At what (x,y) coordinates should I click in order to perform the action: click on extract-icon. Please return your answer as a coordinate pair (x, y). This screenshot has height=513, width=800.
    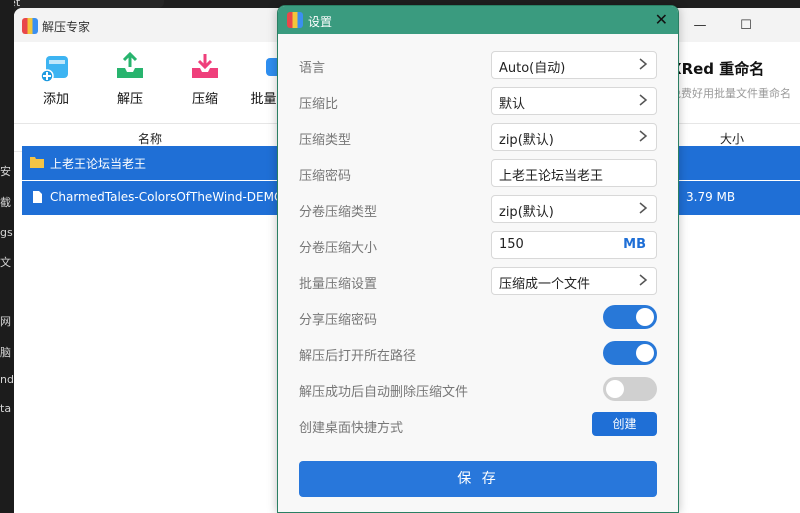
    Looking at the image, I should click on (130, 66).